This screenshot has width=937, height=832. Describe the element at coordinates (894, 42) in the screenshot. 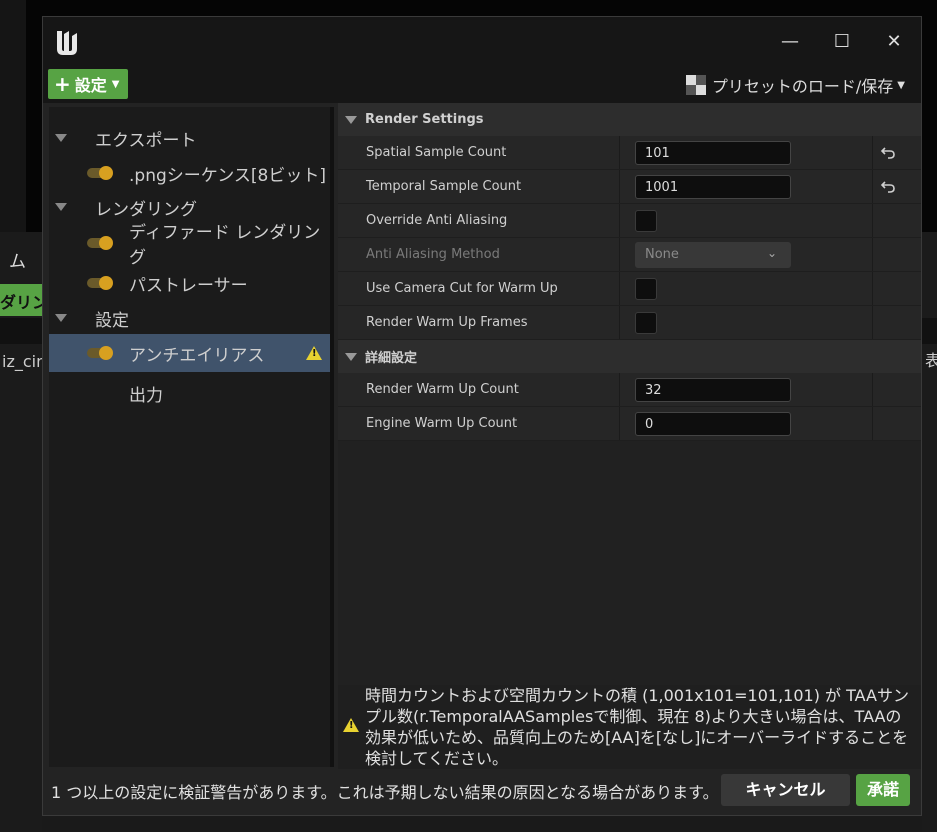

I see `close-icon: ✕` at that location.